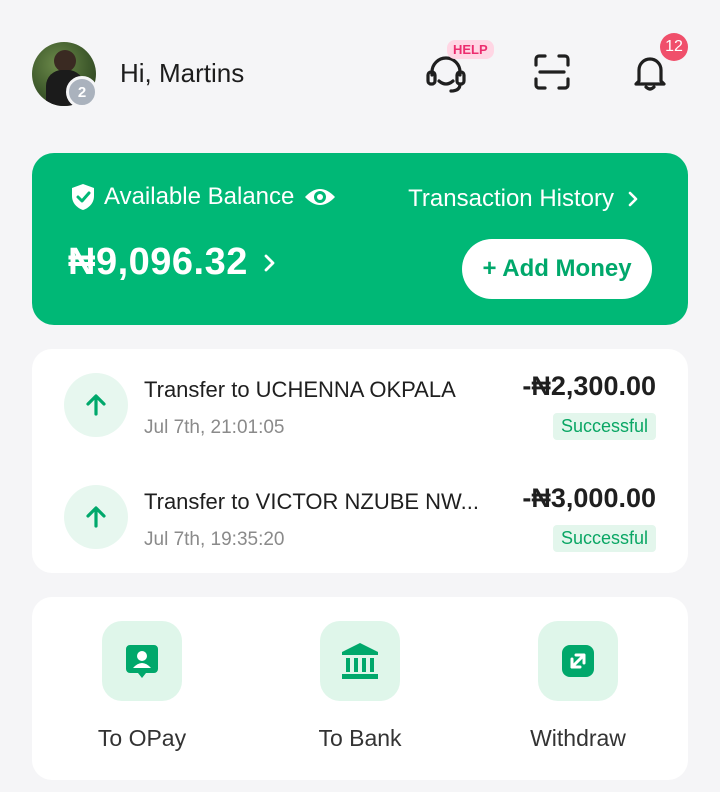  Describe the element at coordinates (557, 269) in the screenshot. I see `add-money-button: + Add Money` at that location.